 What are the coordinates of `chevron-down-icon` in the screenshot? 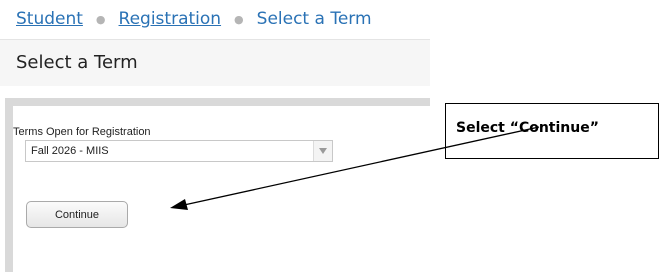 It's located at (322, 151).